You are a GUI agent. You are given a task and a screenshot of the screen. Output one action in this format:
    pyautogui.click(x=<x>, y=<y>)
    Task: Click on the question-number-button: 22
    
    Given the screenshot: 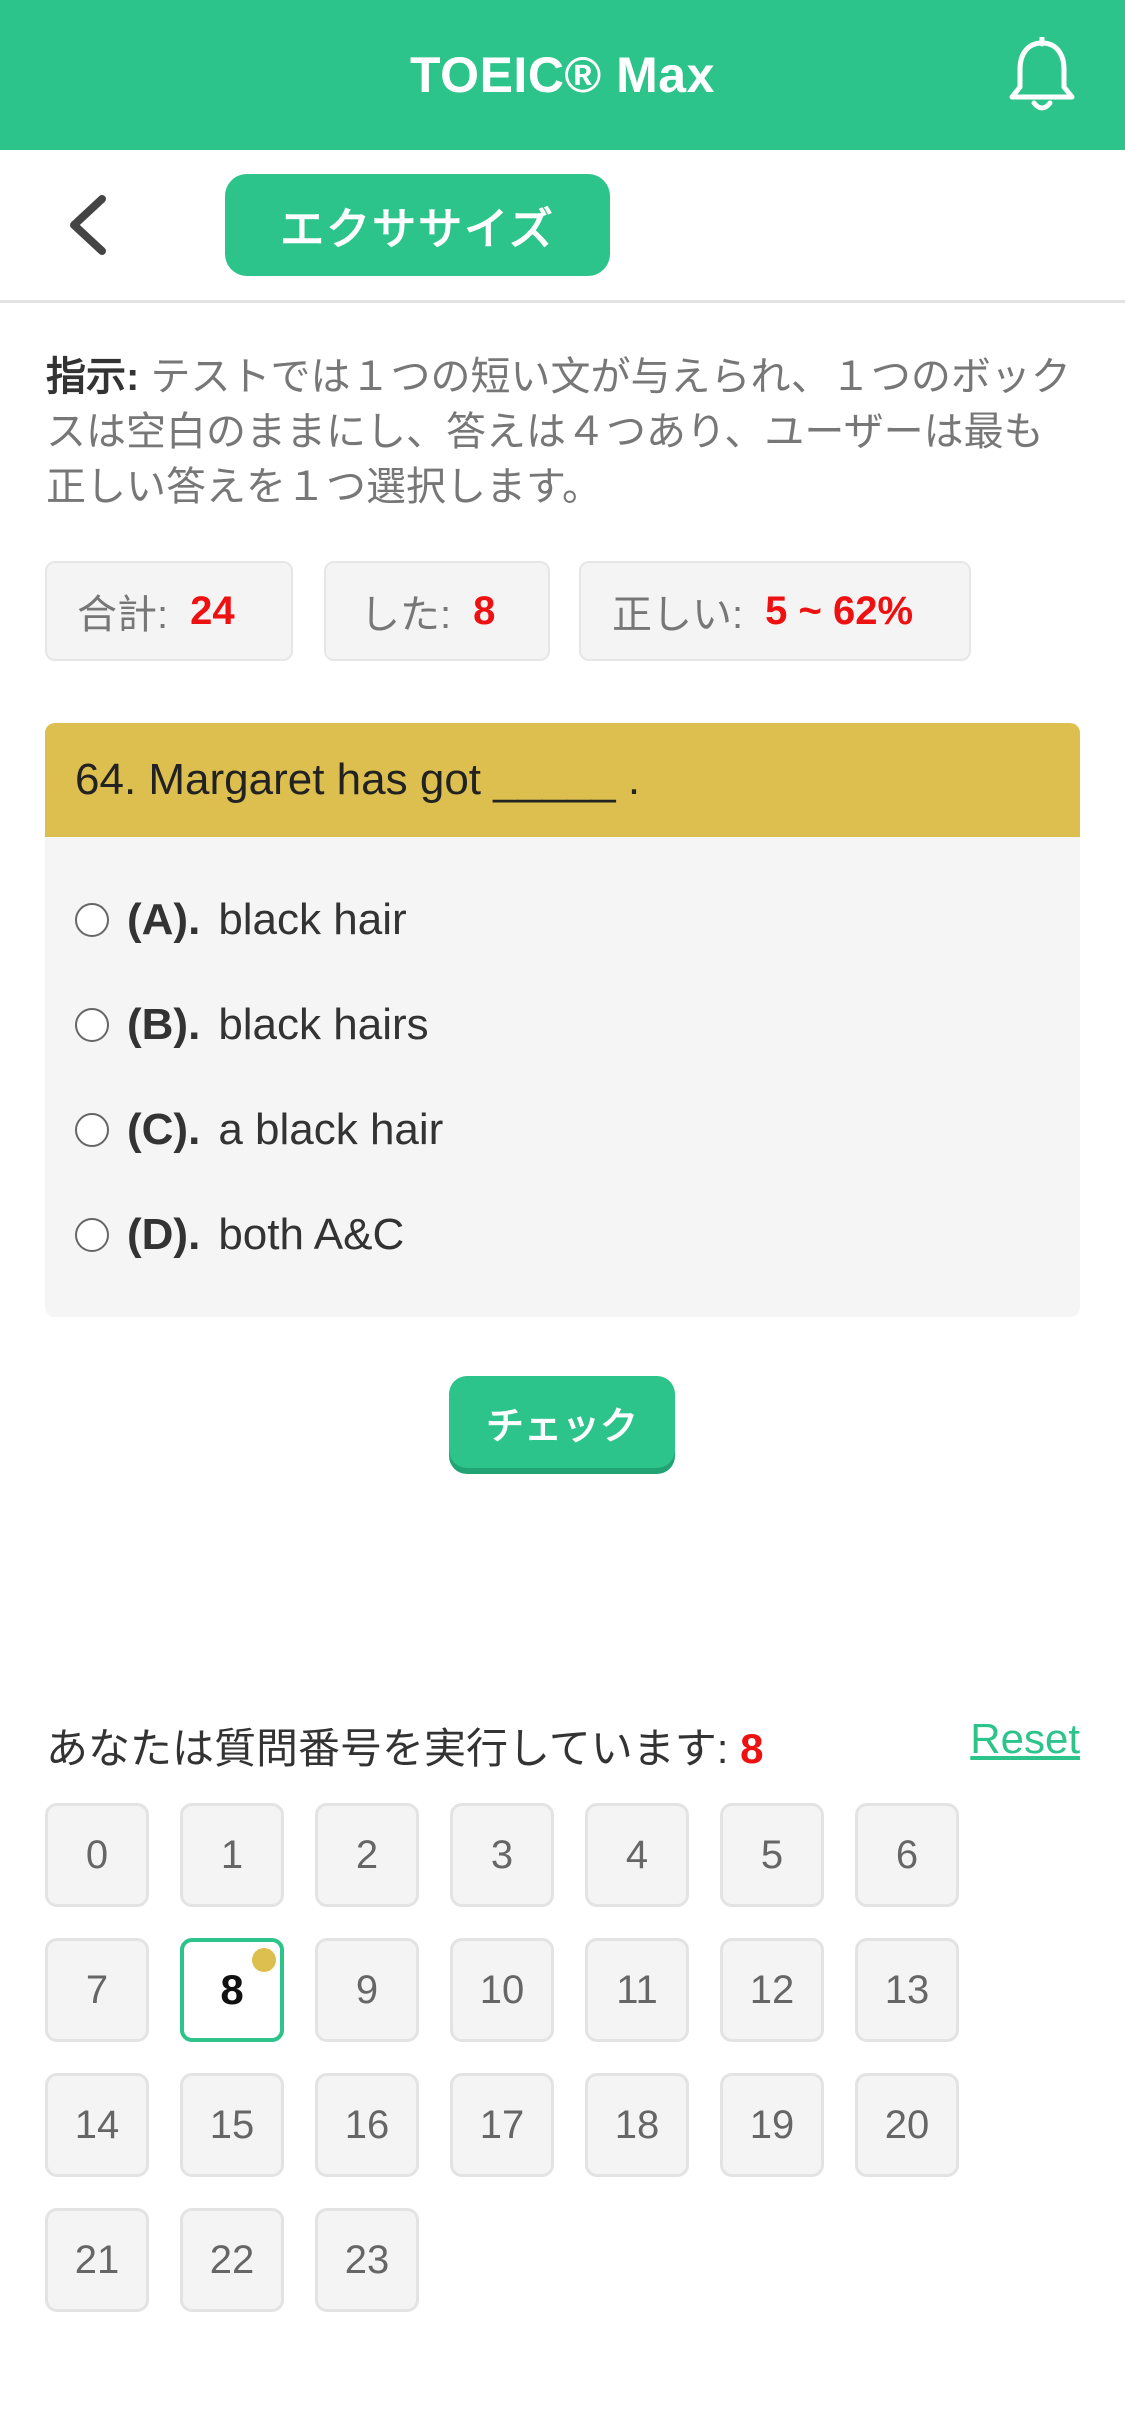 What is the action you would take?
    pyautogui.click(x=232, y=2260)
    